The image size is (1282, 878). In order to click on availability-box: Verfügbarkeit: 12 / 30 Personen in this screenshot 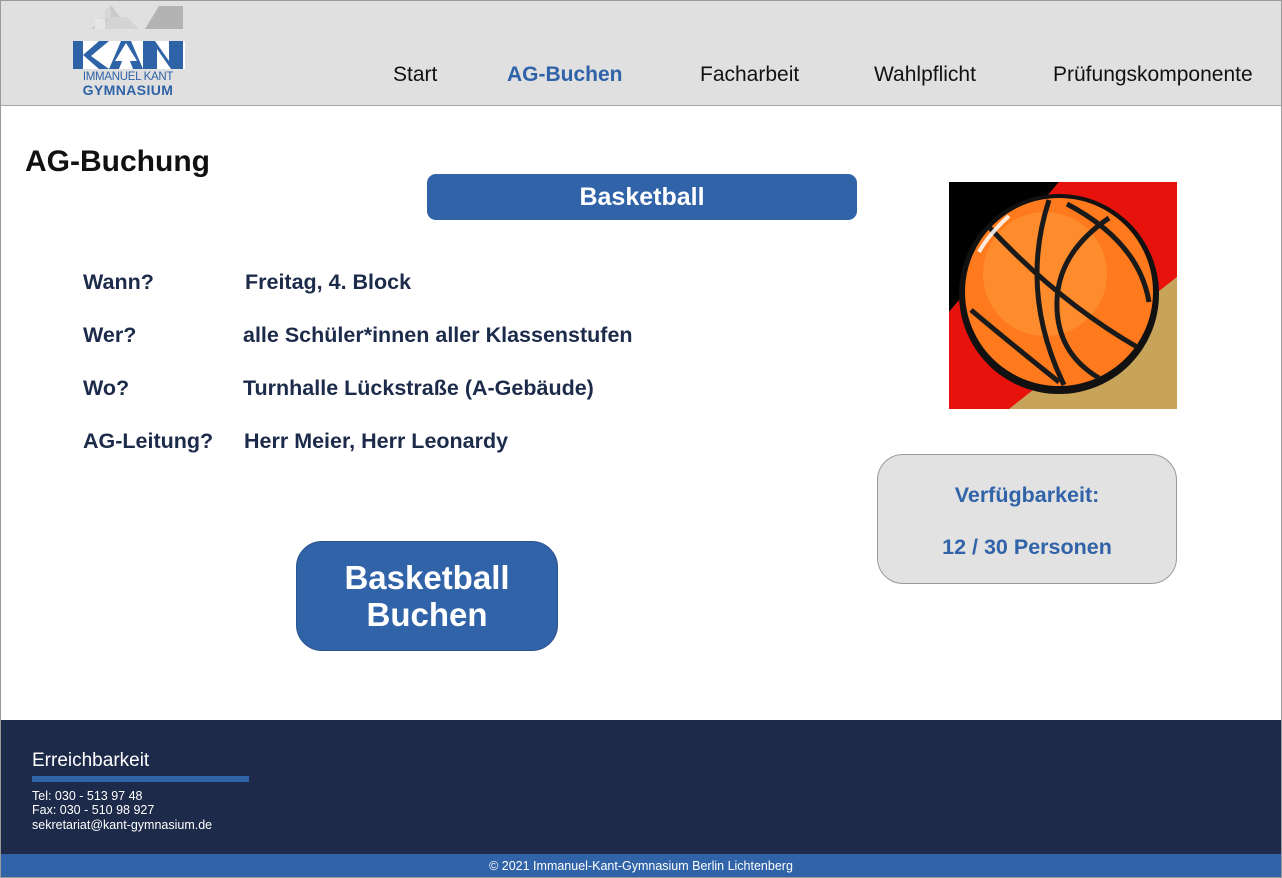, I will do `click(1027, 519)`.